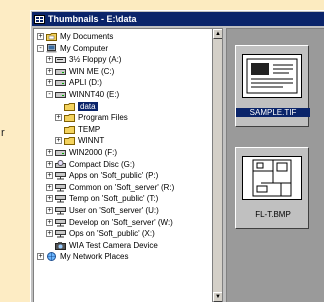 The height and width of the screenshot is (302, 324). I want to click on tree-item-label: Compact Disc (G:), so click(102, 164).